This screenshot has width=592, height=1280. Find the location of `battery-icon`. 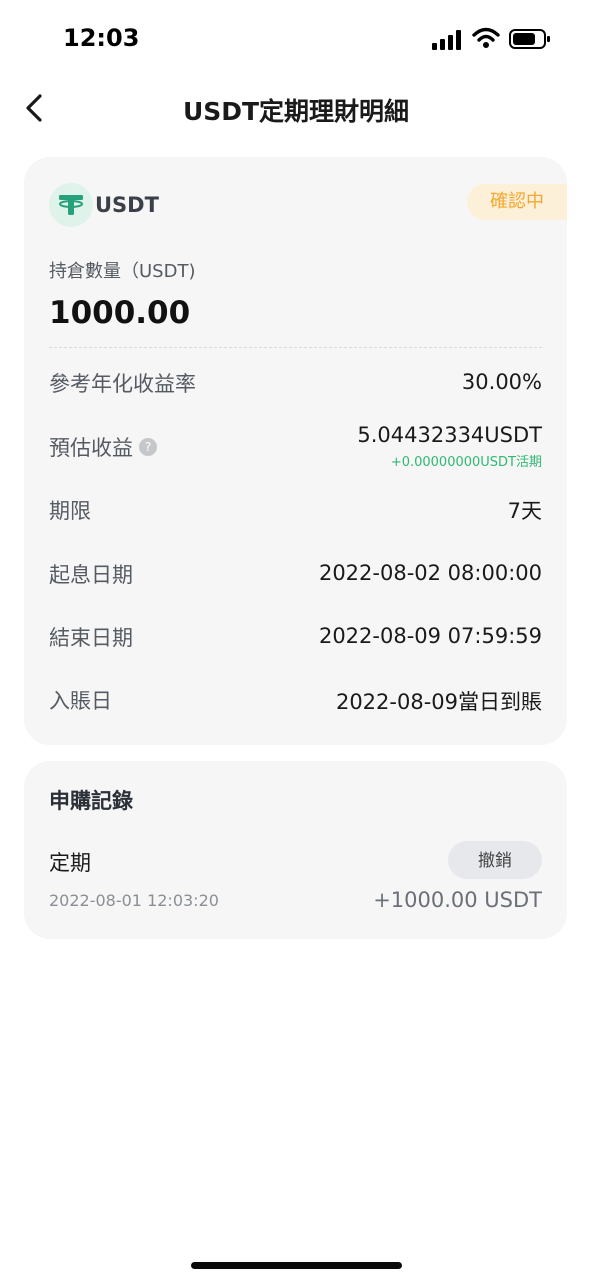

battery-icon is located at coordinates (529, 39).